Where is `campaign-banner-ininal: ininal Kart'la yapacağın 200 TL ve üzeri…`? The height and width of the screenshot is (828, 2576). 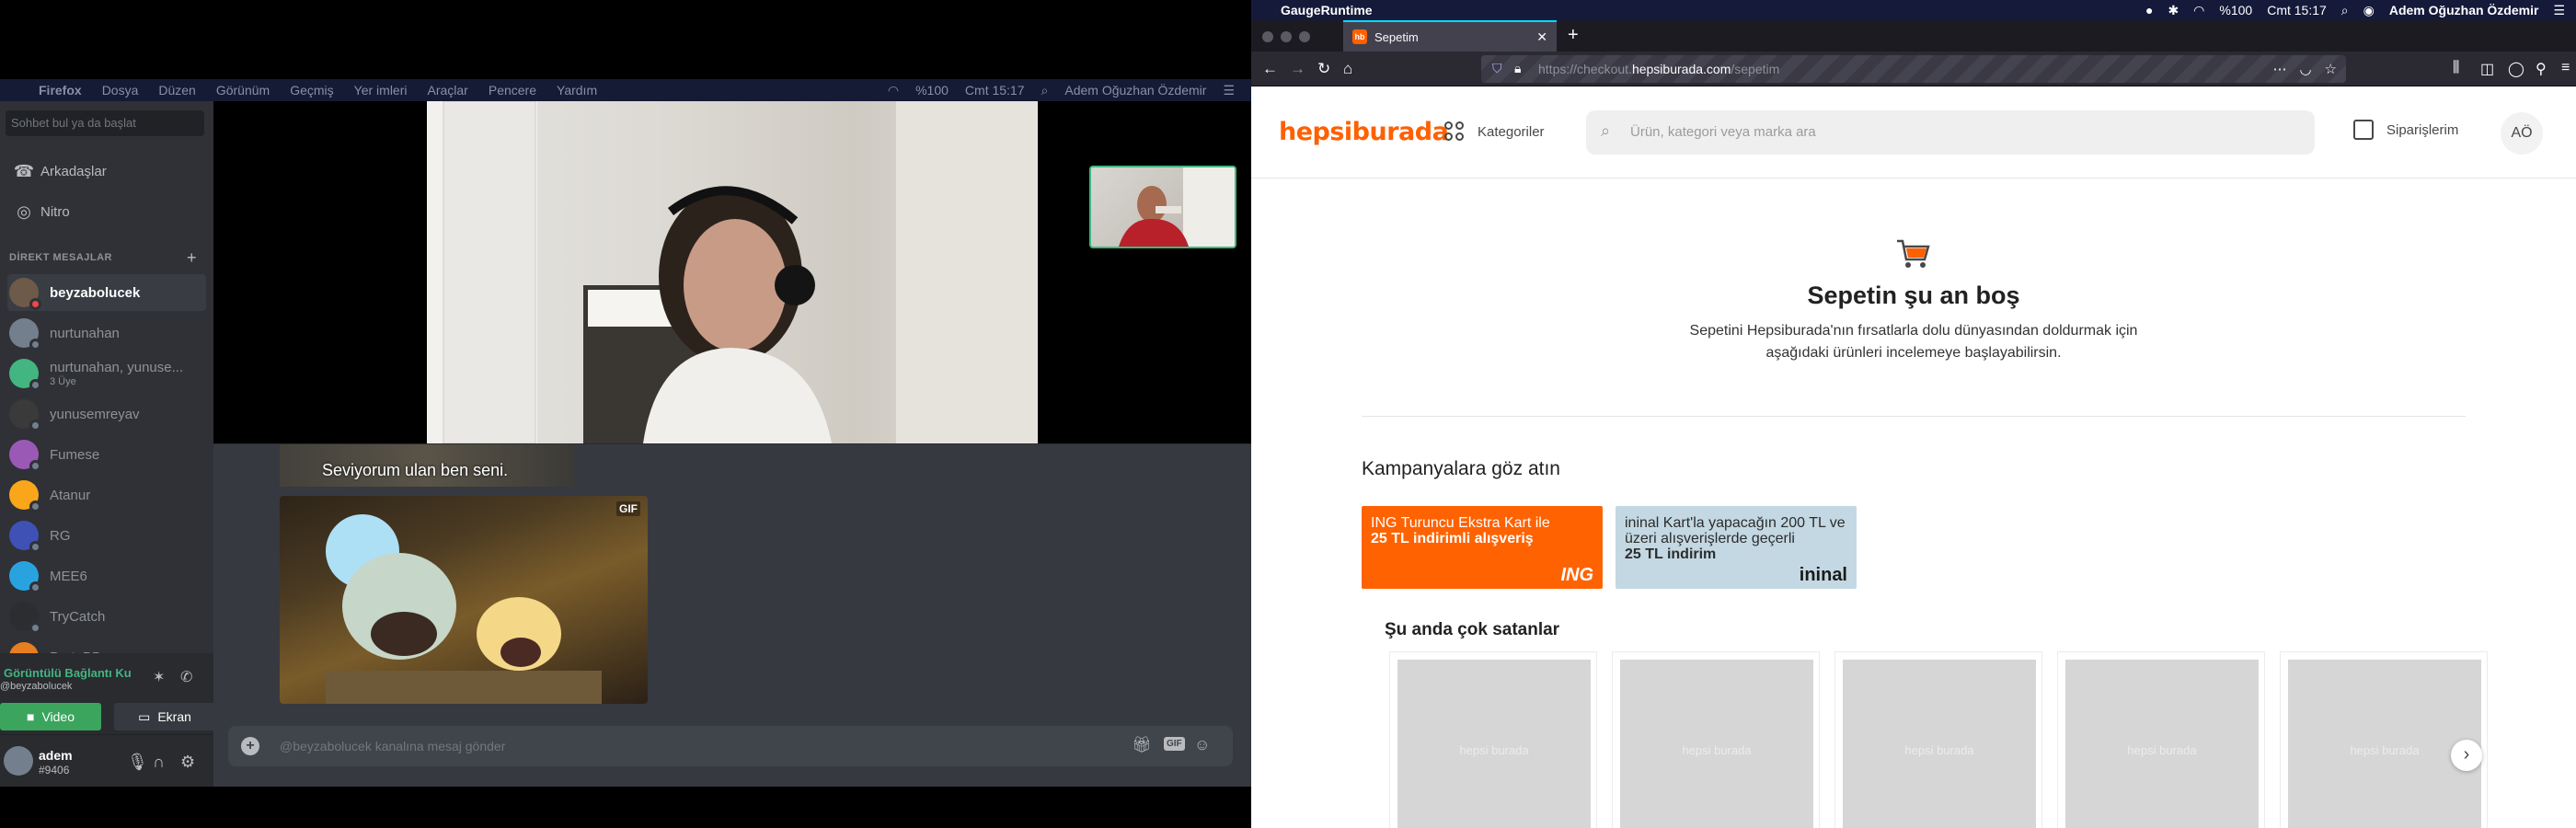 campaign-banner-ininal: ininal Kart'la yapacağın 200 TL ve üzeri… is located at coordinates (1736, 547).